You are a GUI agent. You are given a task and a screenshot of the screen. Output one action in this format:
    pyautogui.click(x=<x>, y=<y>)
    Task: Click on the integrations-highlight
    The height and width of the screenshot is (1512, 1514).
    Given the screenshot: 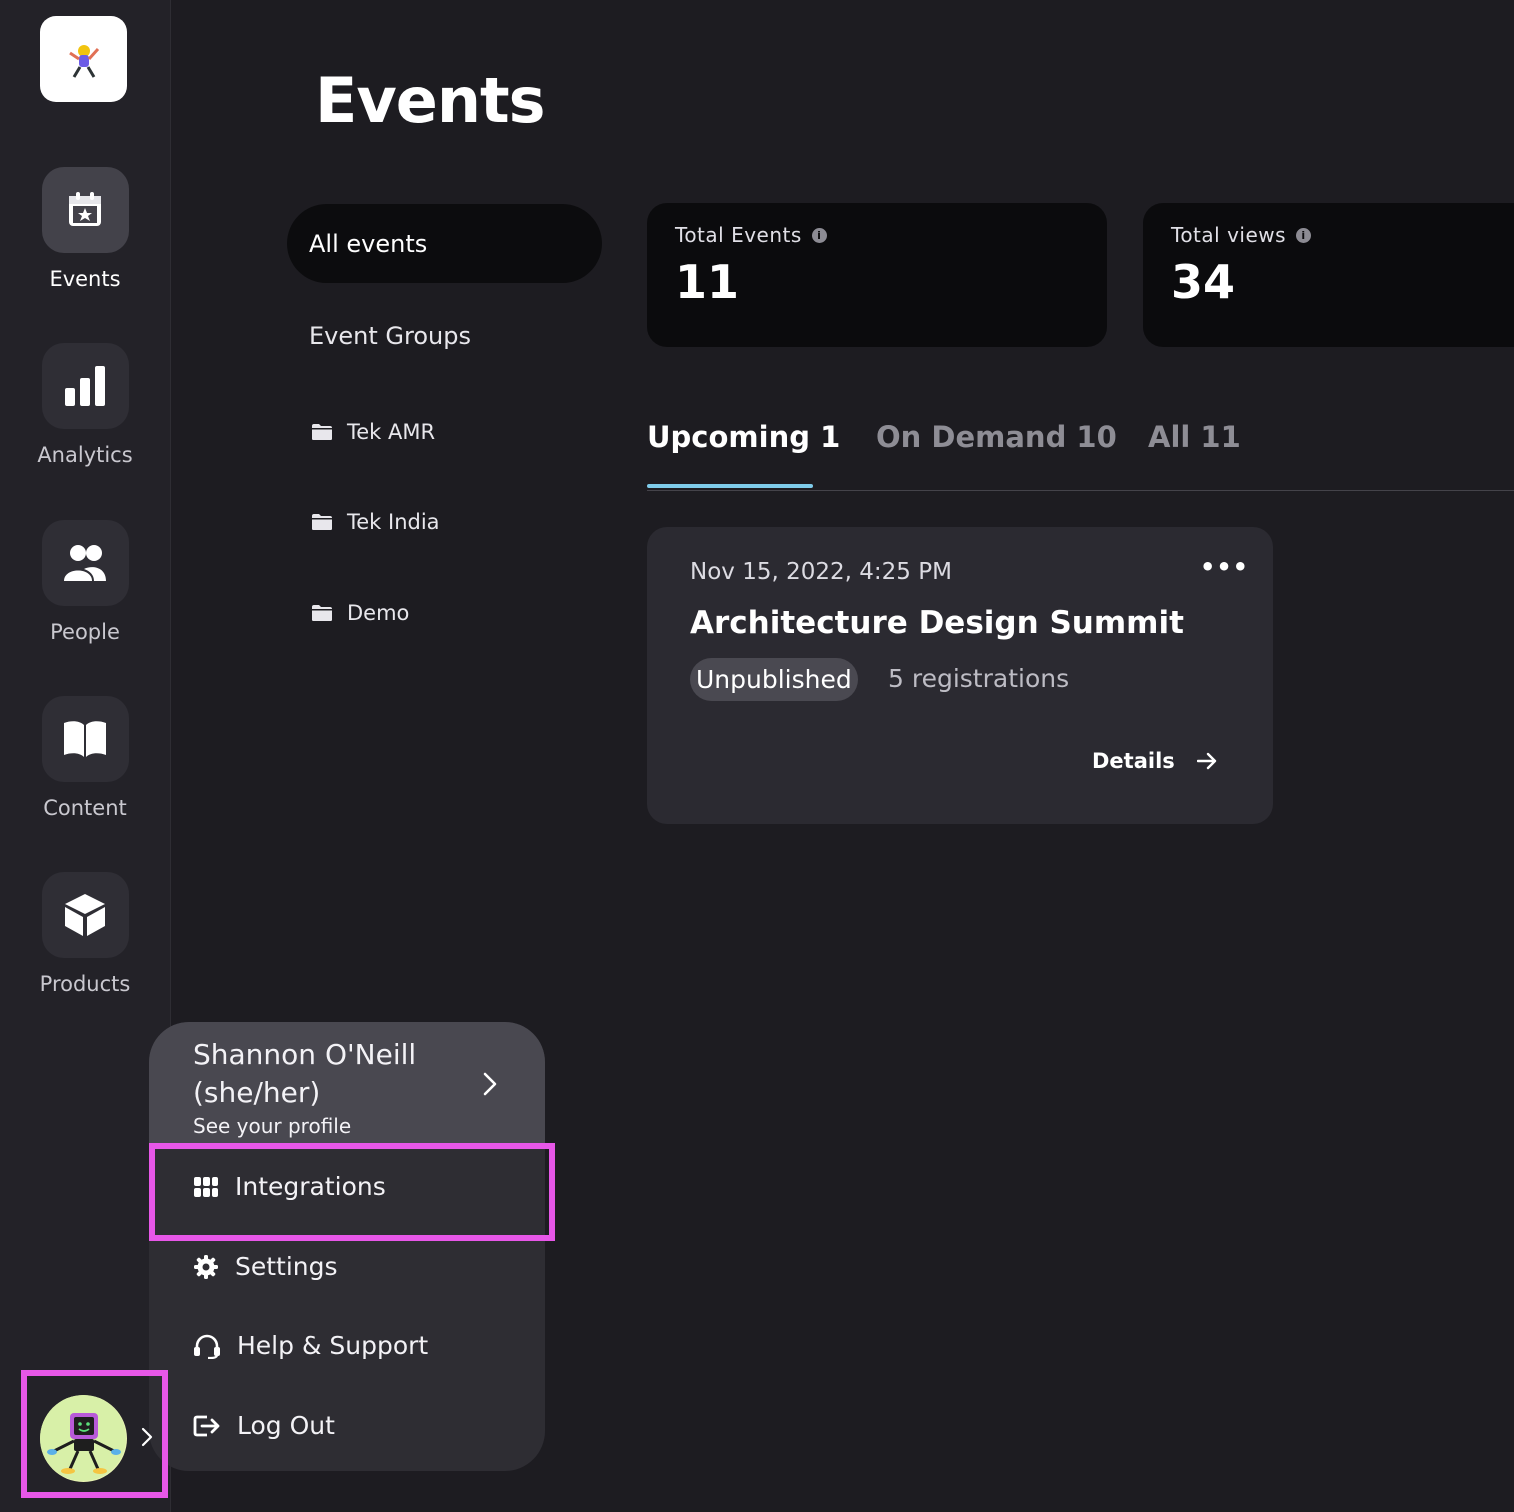 What is the action you would take?
    pyautogui.click(x=352, y=1192)
    